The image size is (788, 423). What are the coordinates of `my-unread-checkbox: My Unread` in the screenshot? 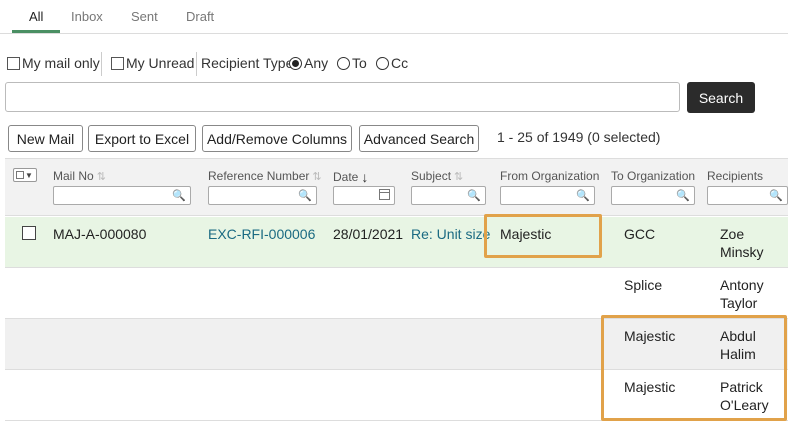 It's located at (152, 63).